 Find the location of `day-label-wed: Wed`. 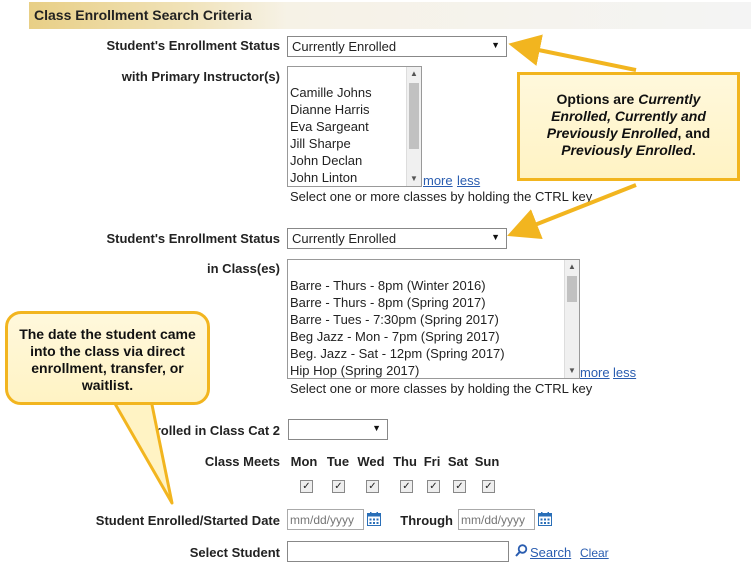

day-label-wed: Wed is located at coordinates (371, 461).